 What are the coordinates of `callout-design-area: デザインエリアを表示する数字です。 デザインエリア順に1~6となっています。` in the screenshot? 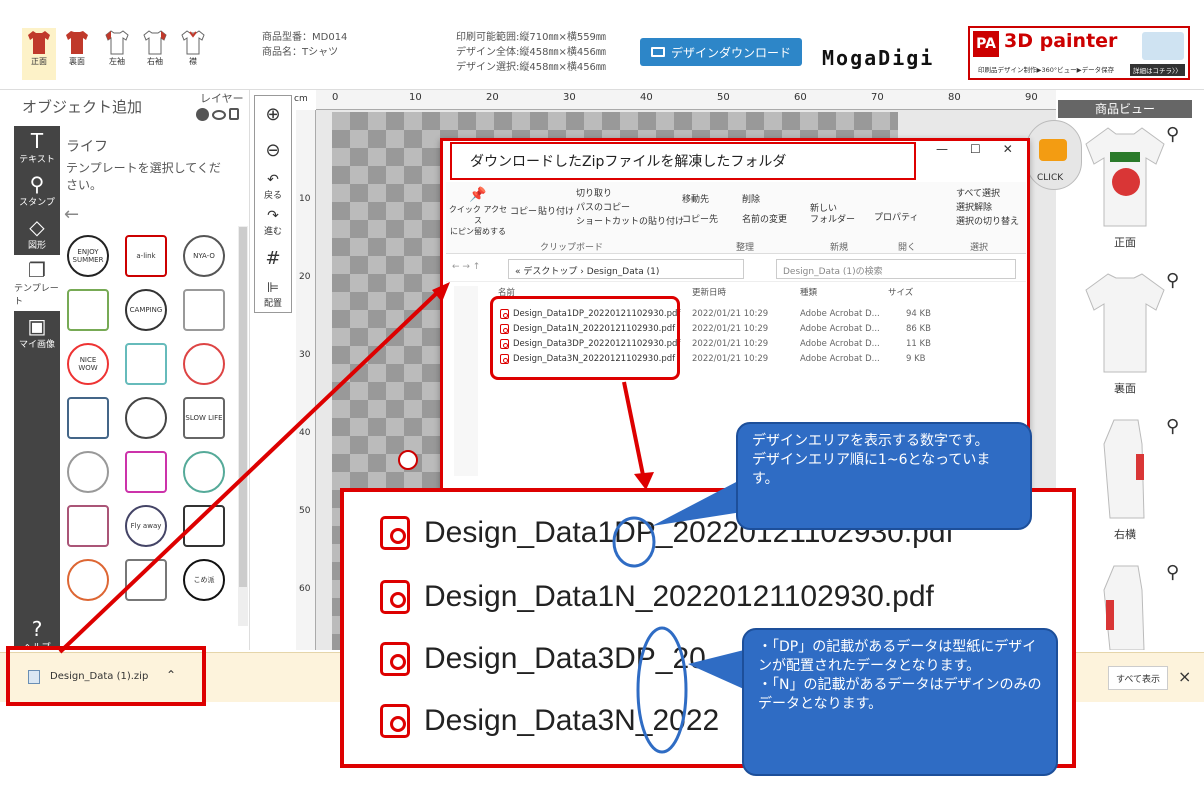 It's located at (884, 476).